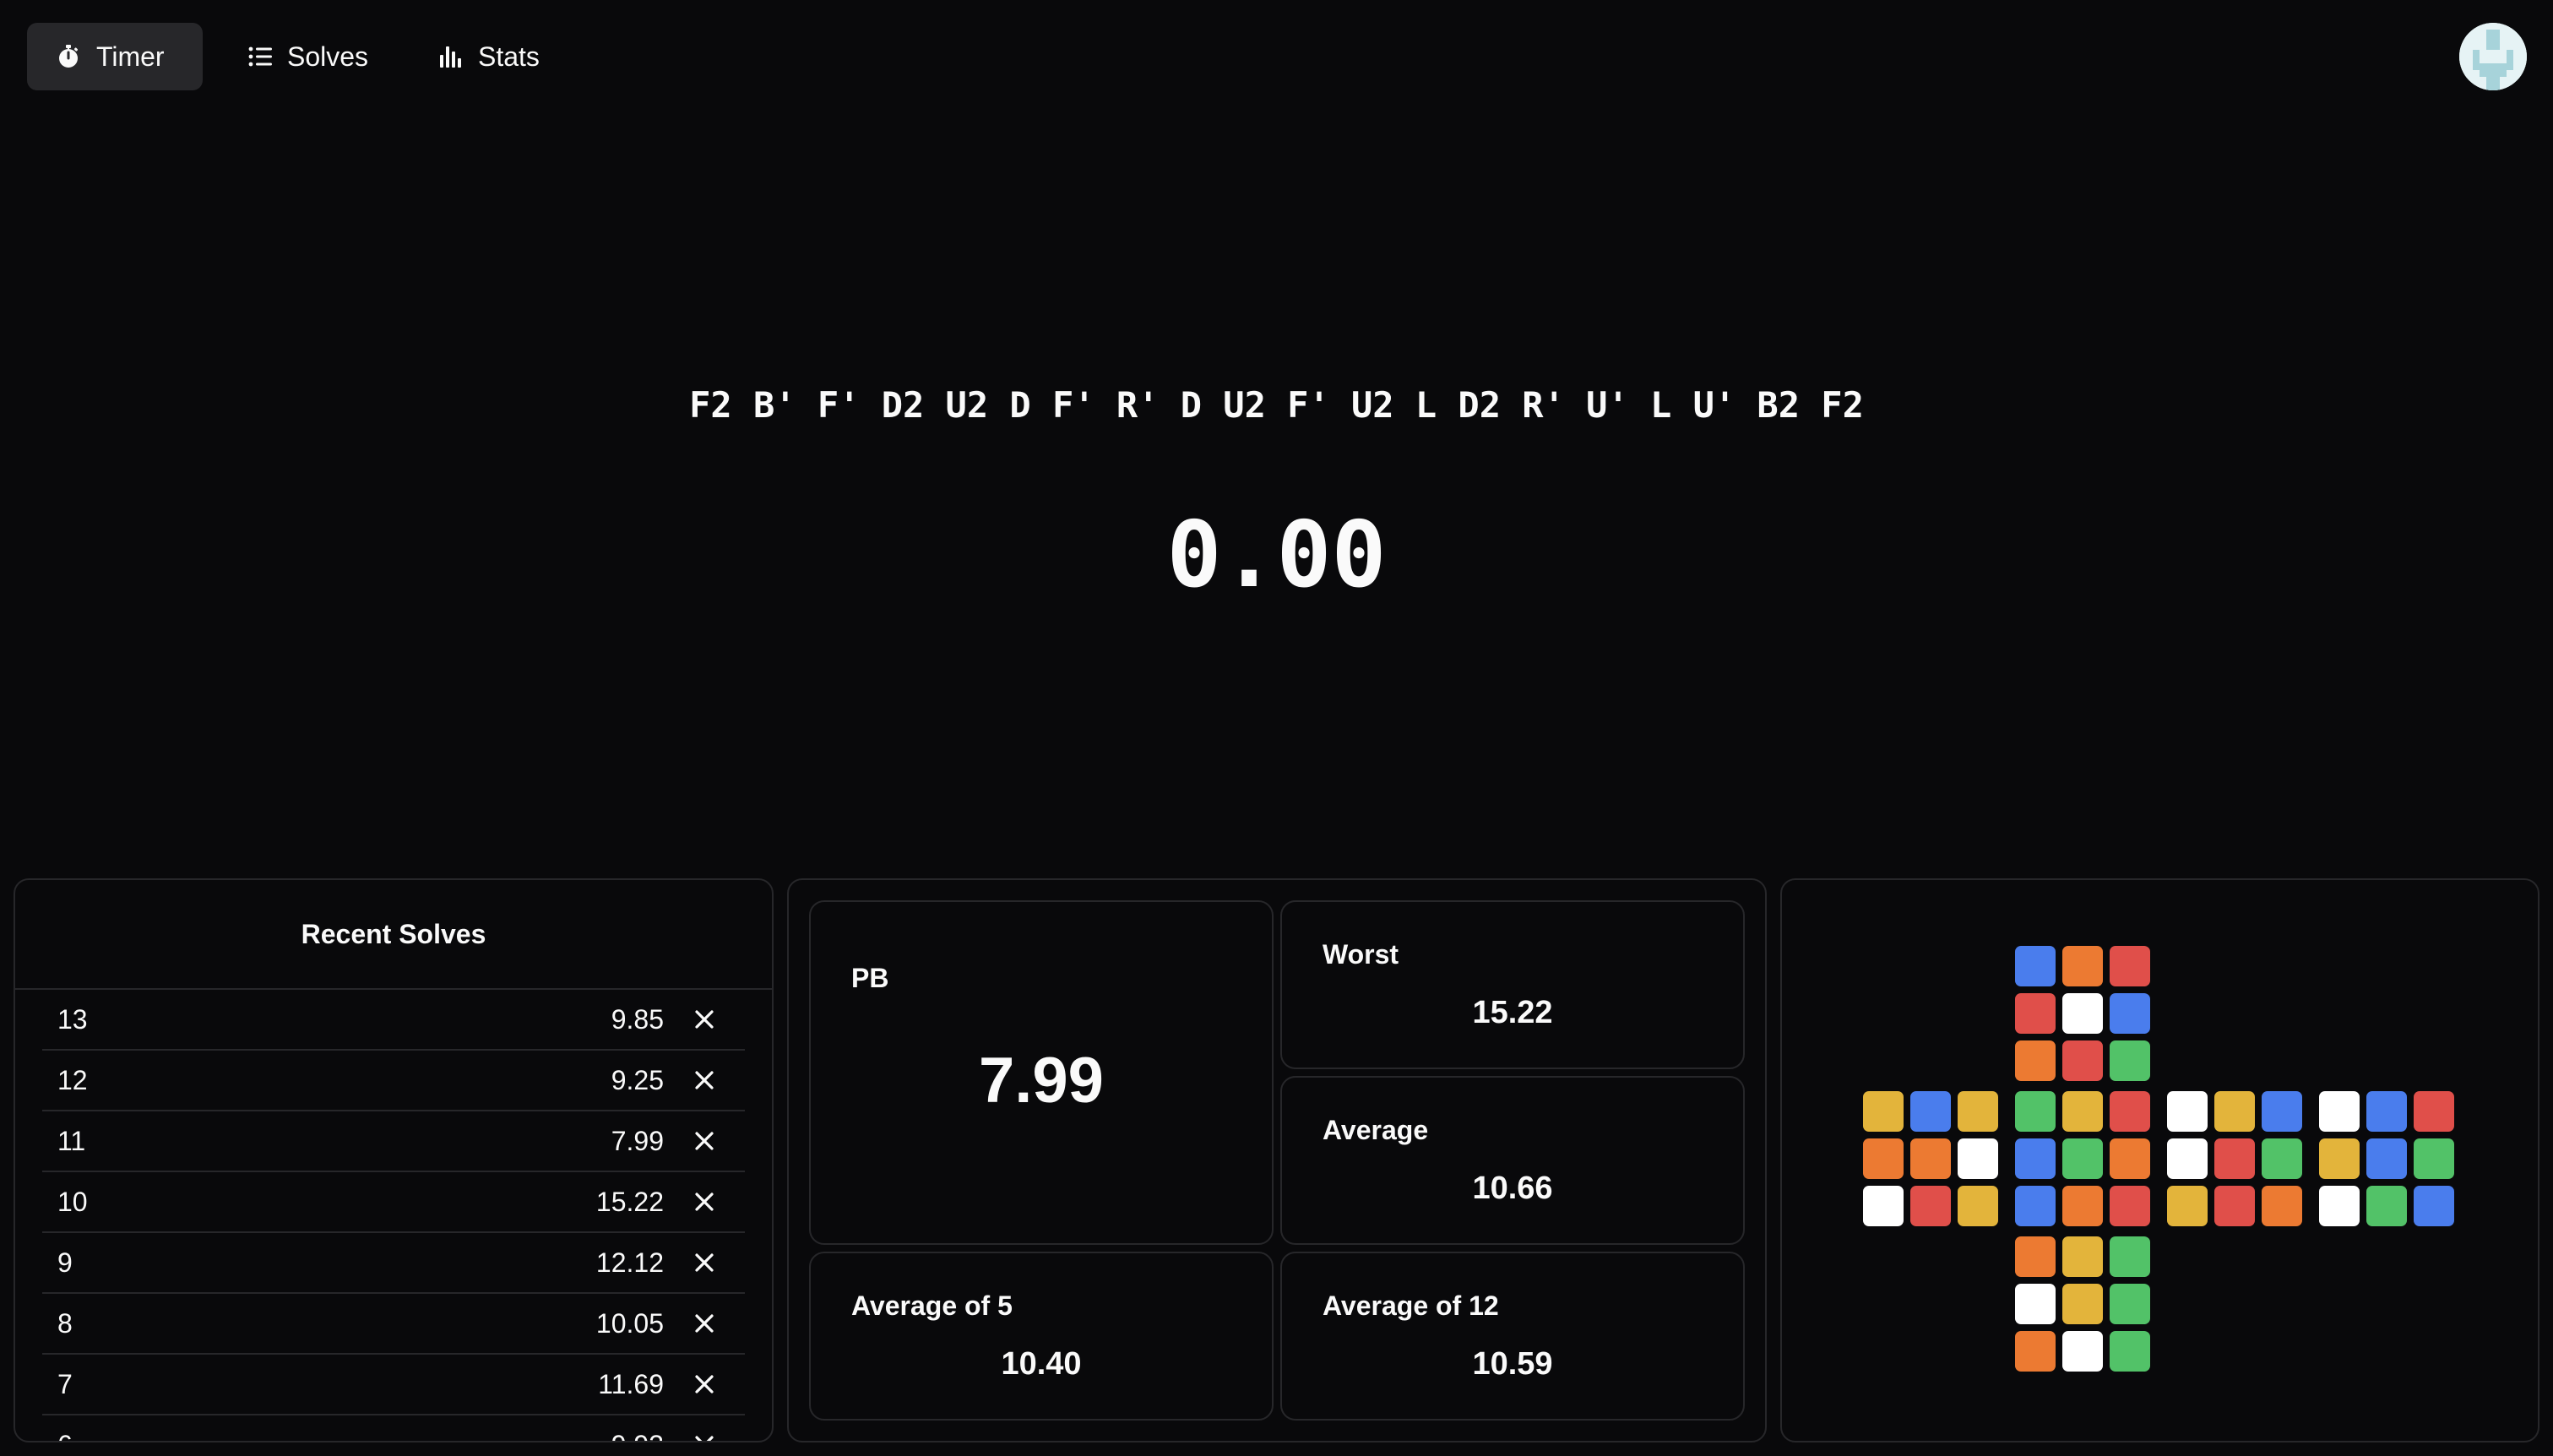 This screenshot has height=1456, width=2553. Describe the element at coordinates (68, 56) in the screenshot. I see `stopwatch-icon` at that location.